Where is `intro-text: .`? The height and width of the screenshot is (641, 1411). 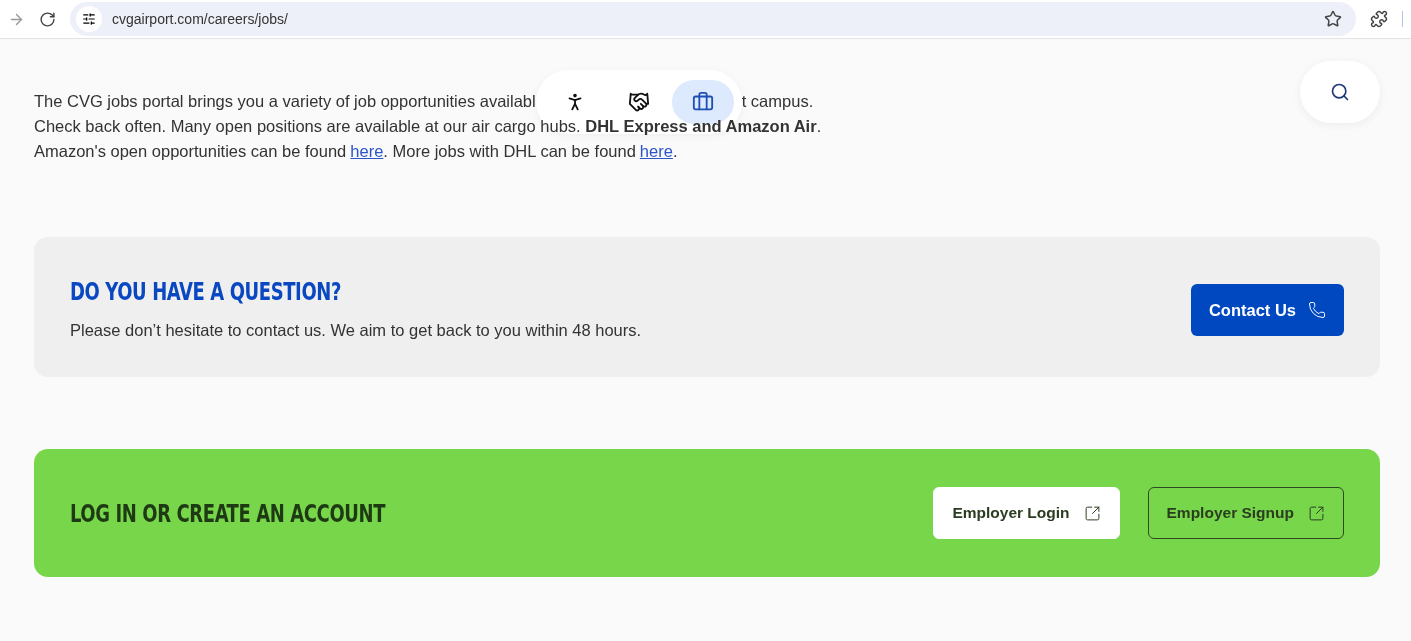
intro-text: . is located at coordinates (675, 151).